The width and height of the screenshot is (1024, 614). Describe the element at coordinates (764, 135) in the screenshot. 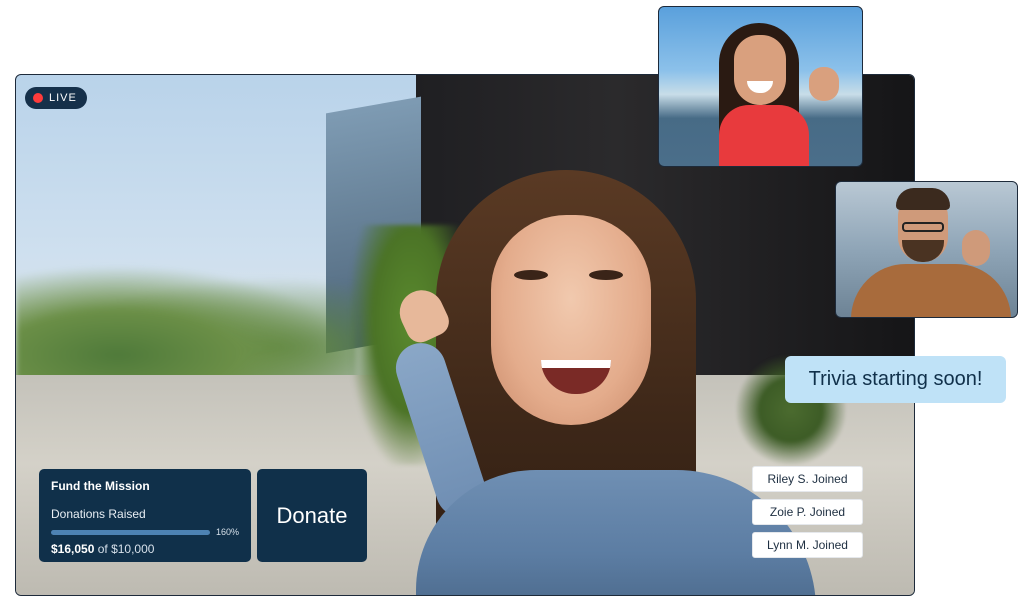

I see `participant-top` at that location.